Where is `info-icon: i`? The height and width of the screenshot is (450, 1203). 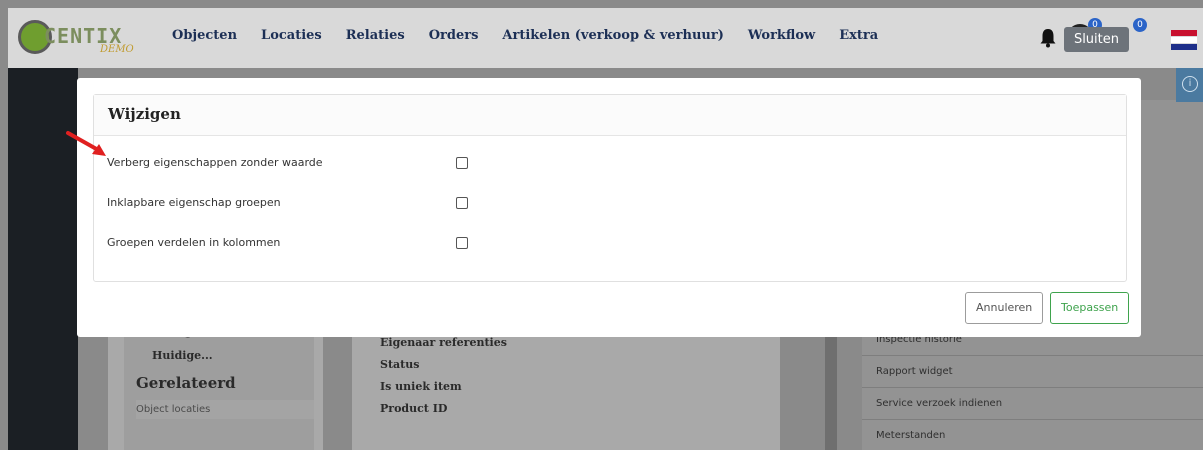 info-icon: i is located at coordinates (1190, 84).